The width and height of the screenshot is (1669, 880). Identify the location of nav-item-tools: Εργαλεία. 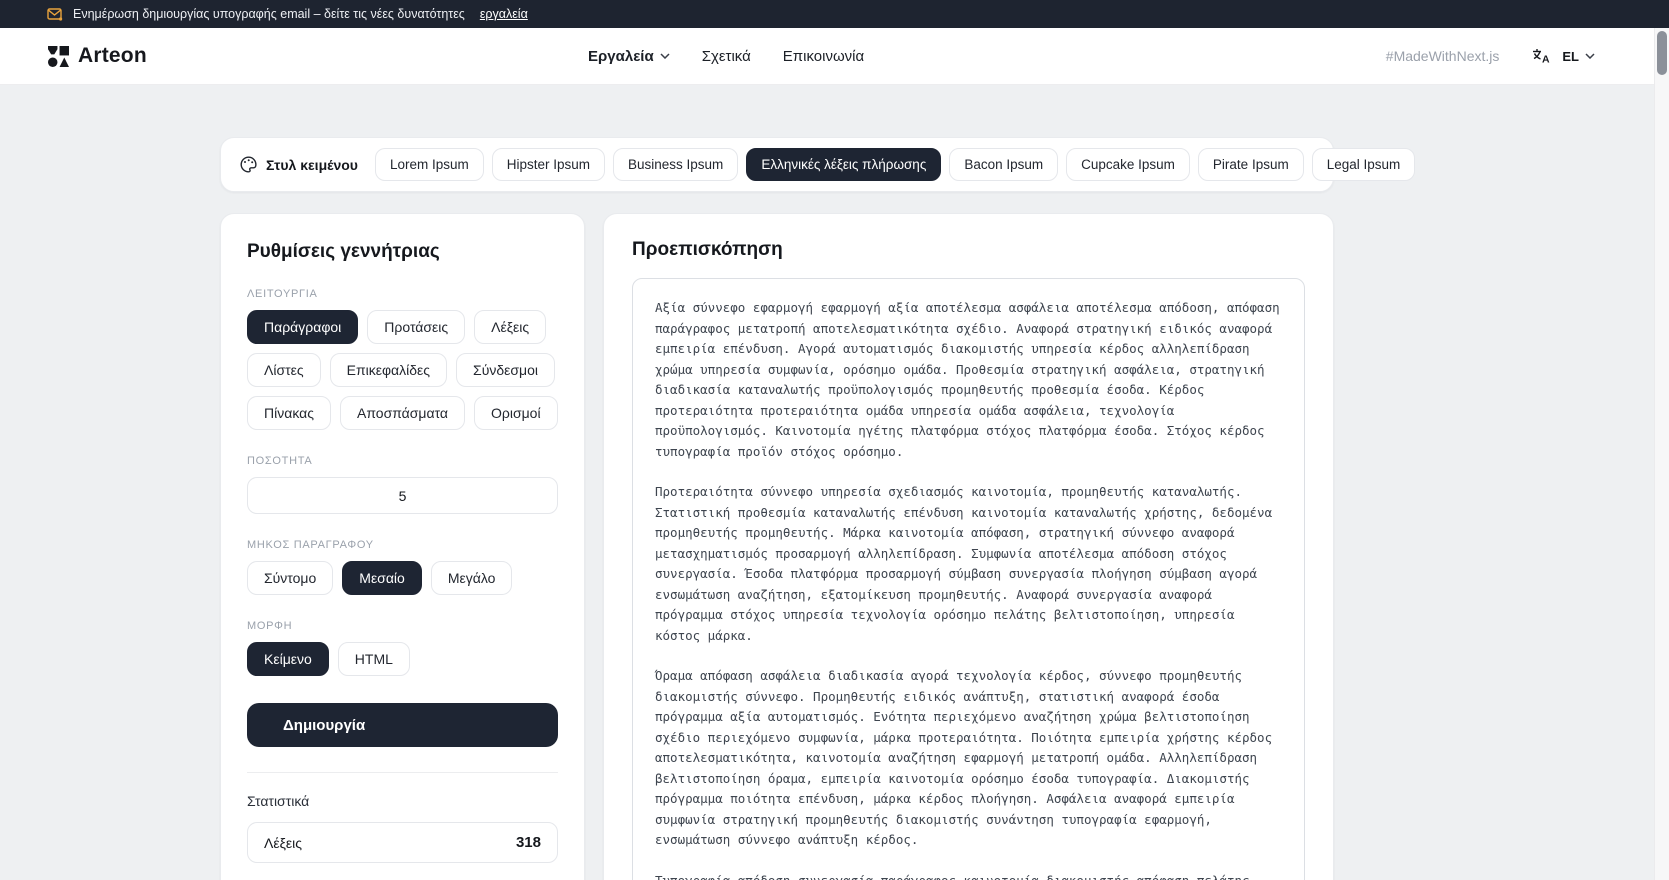
(629, 56).